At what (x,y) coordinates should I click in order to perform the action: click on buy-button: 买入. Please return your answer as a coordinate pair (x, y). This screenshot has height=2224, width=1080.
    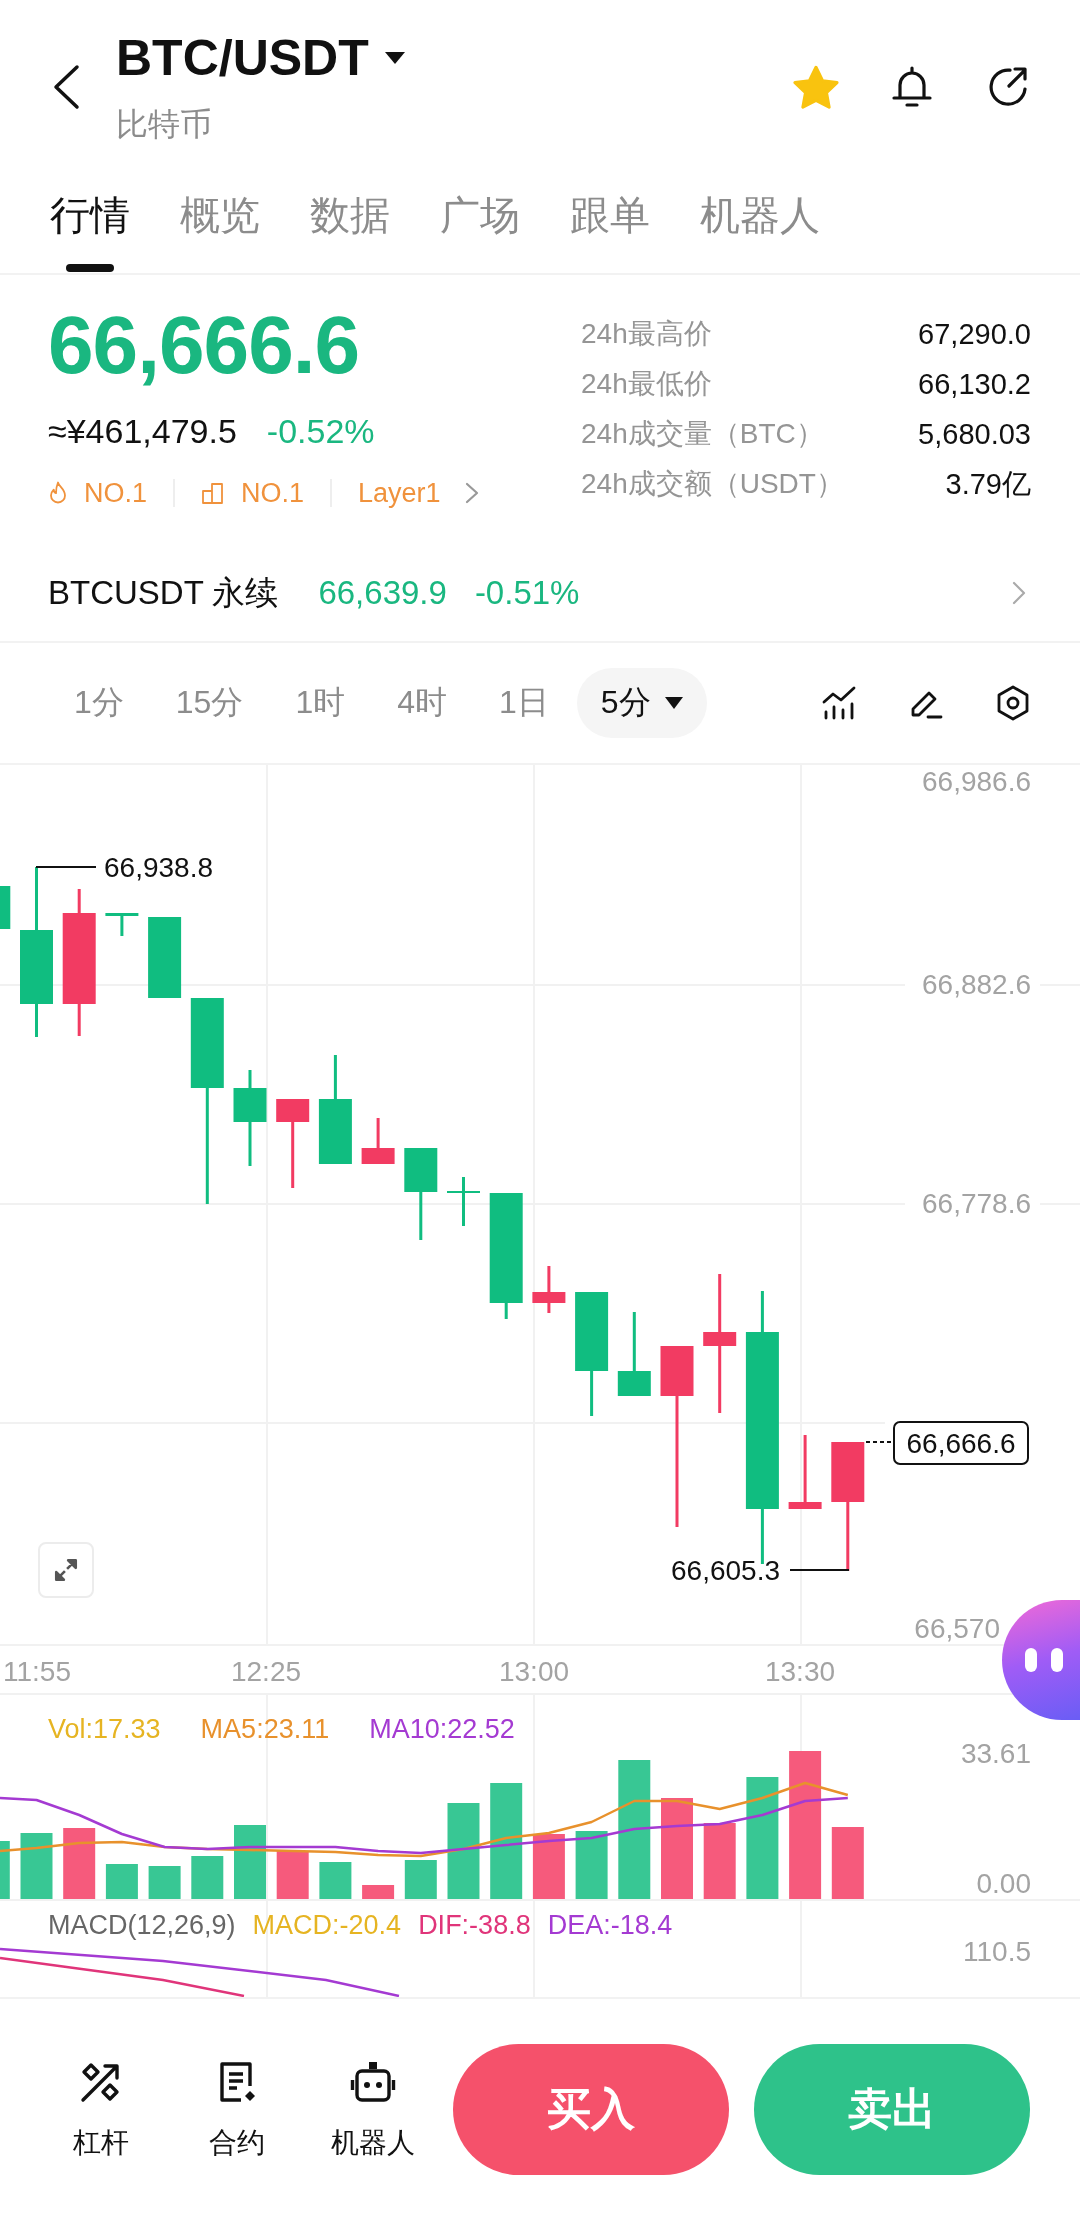
    Looking at the image, I should click on (591, 2109).